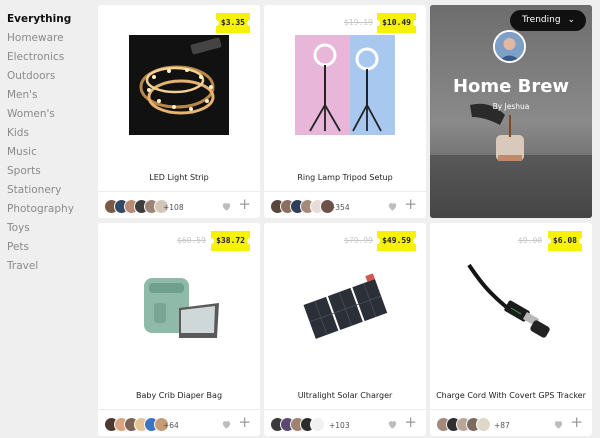  Describe the element at coordinates (24, 171) in the screenshot. I see `category-sports: Sports` at that location.